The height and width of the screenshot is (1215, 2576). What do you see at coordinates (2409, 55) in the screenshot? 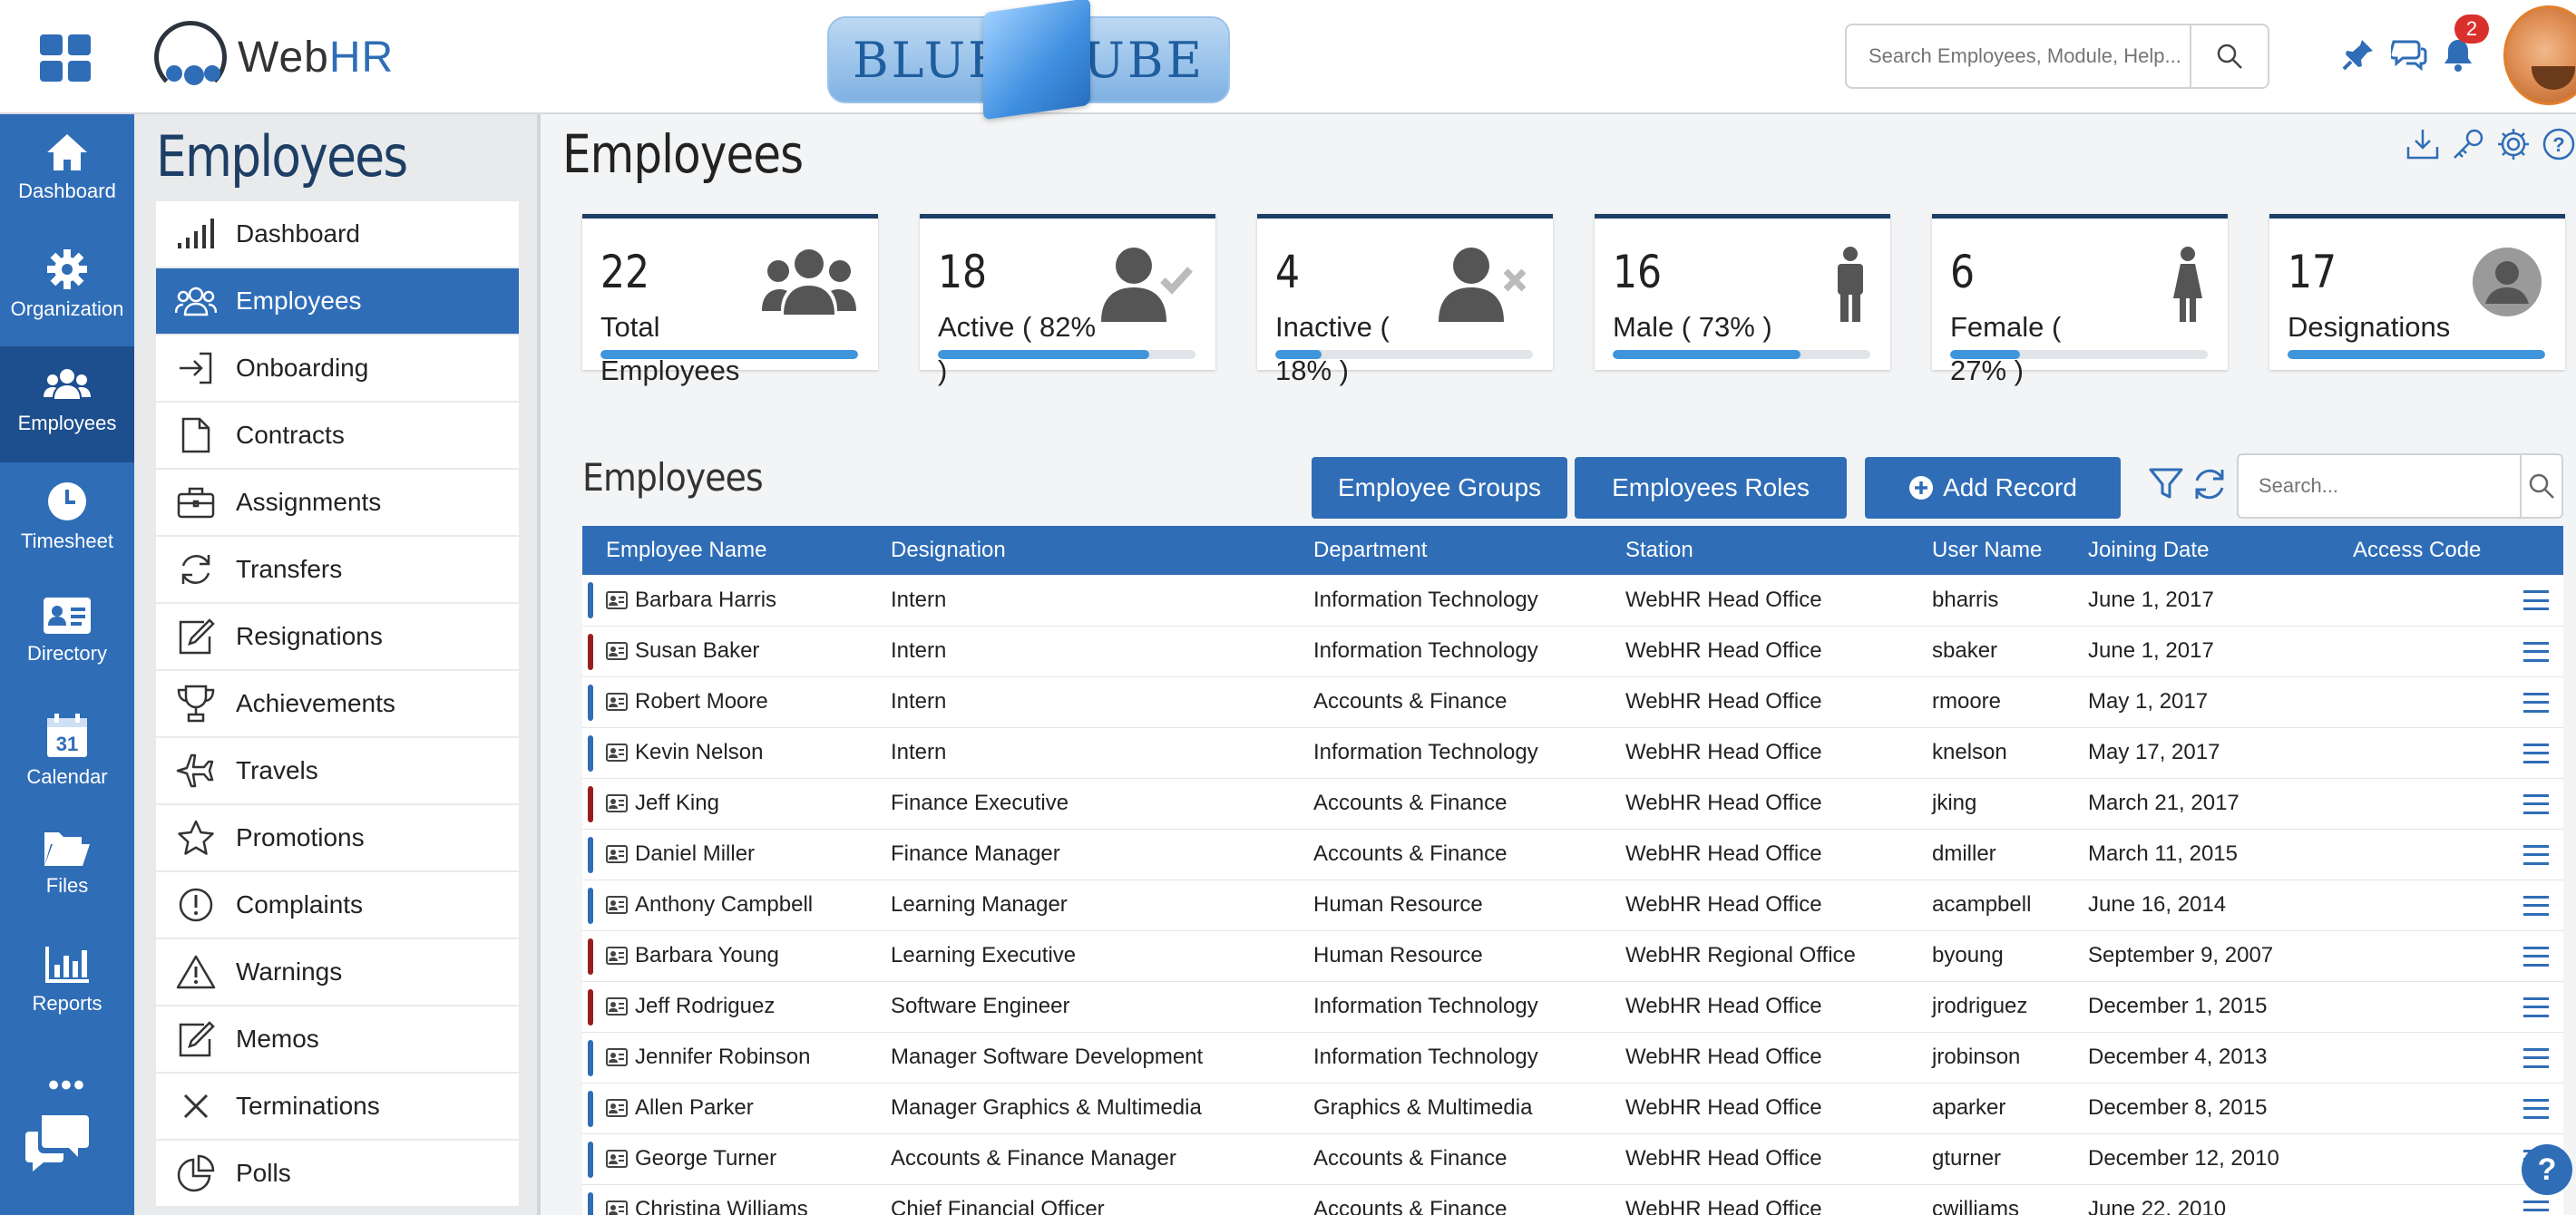
I see `chat-icon` at bounding box center [2409, 55].